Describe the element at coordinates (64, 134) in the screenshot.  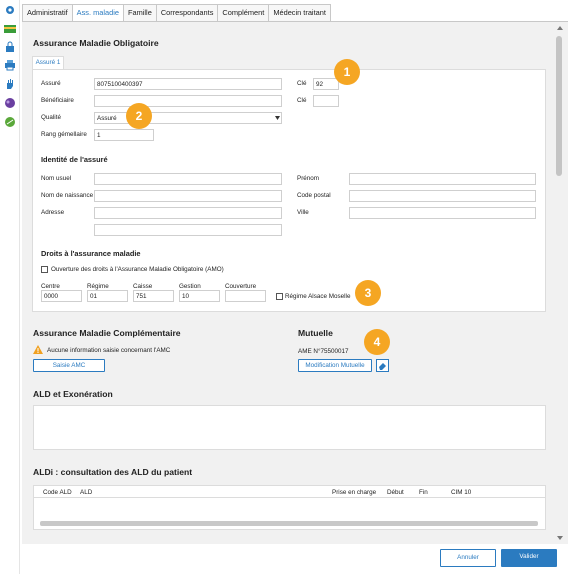
I see `rang-label: Rang gémellaire` at that location.